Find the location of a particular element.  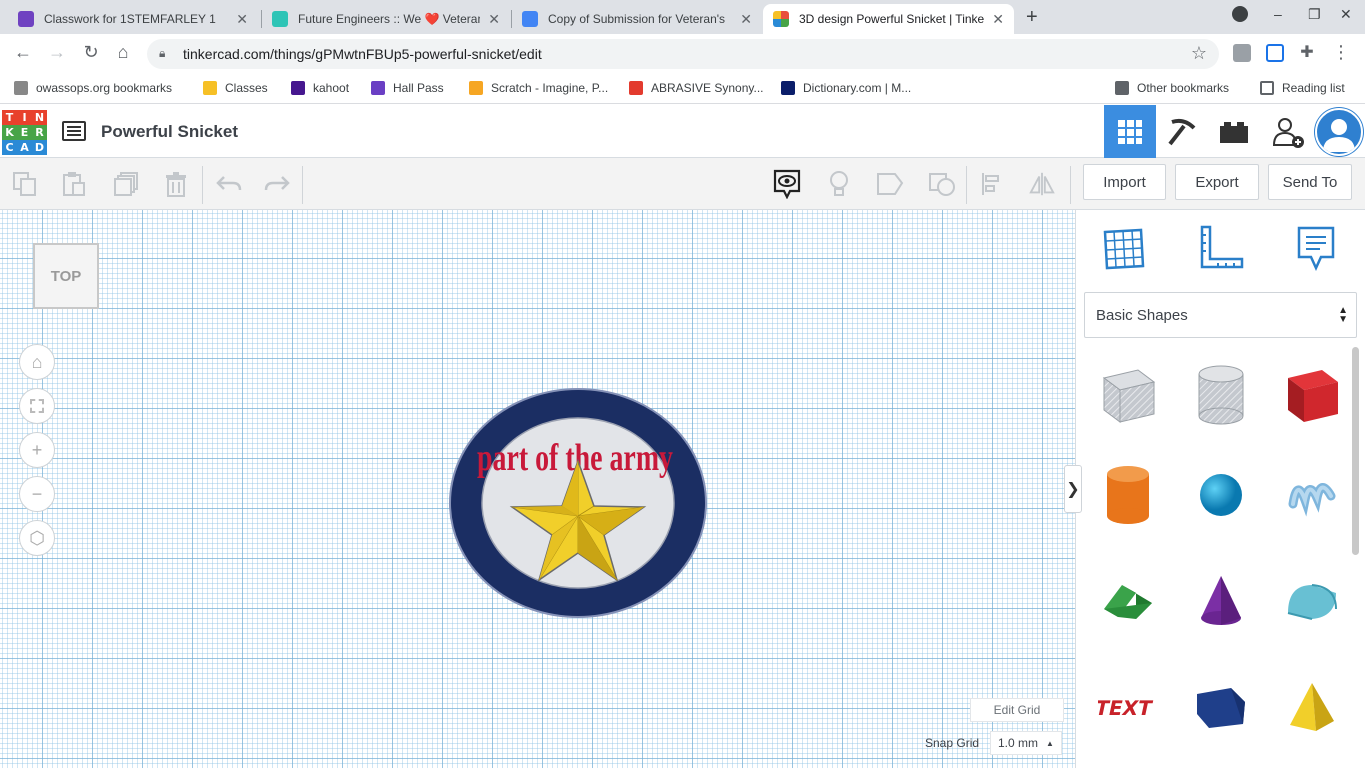

shape-scribble is located at coordinates (1312, 495).